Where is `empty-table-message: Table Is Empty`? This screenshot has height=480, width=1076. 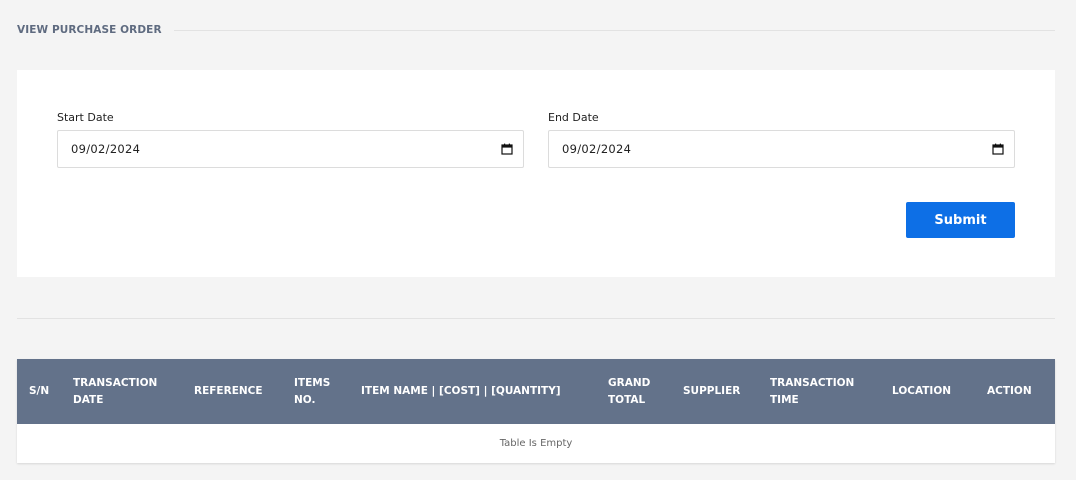
empty-table-message: Table Is Empty is located at coordinates (536, 443).